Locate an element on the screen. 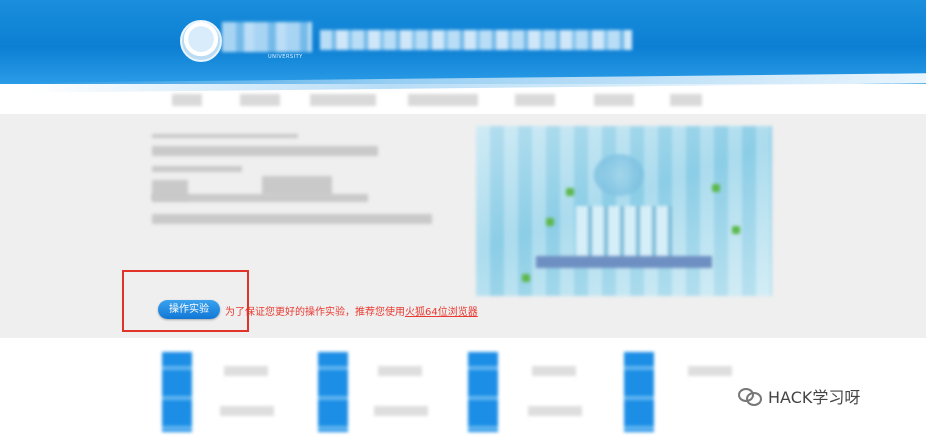  experiment-banner-image is located at coordinates (624, 211).